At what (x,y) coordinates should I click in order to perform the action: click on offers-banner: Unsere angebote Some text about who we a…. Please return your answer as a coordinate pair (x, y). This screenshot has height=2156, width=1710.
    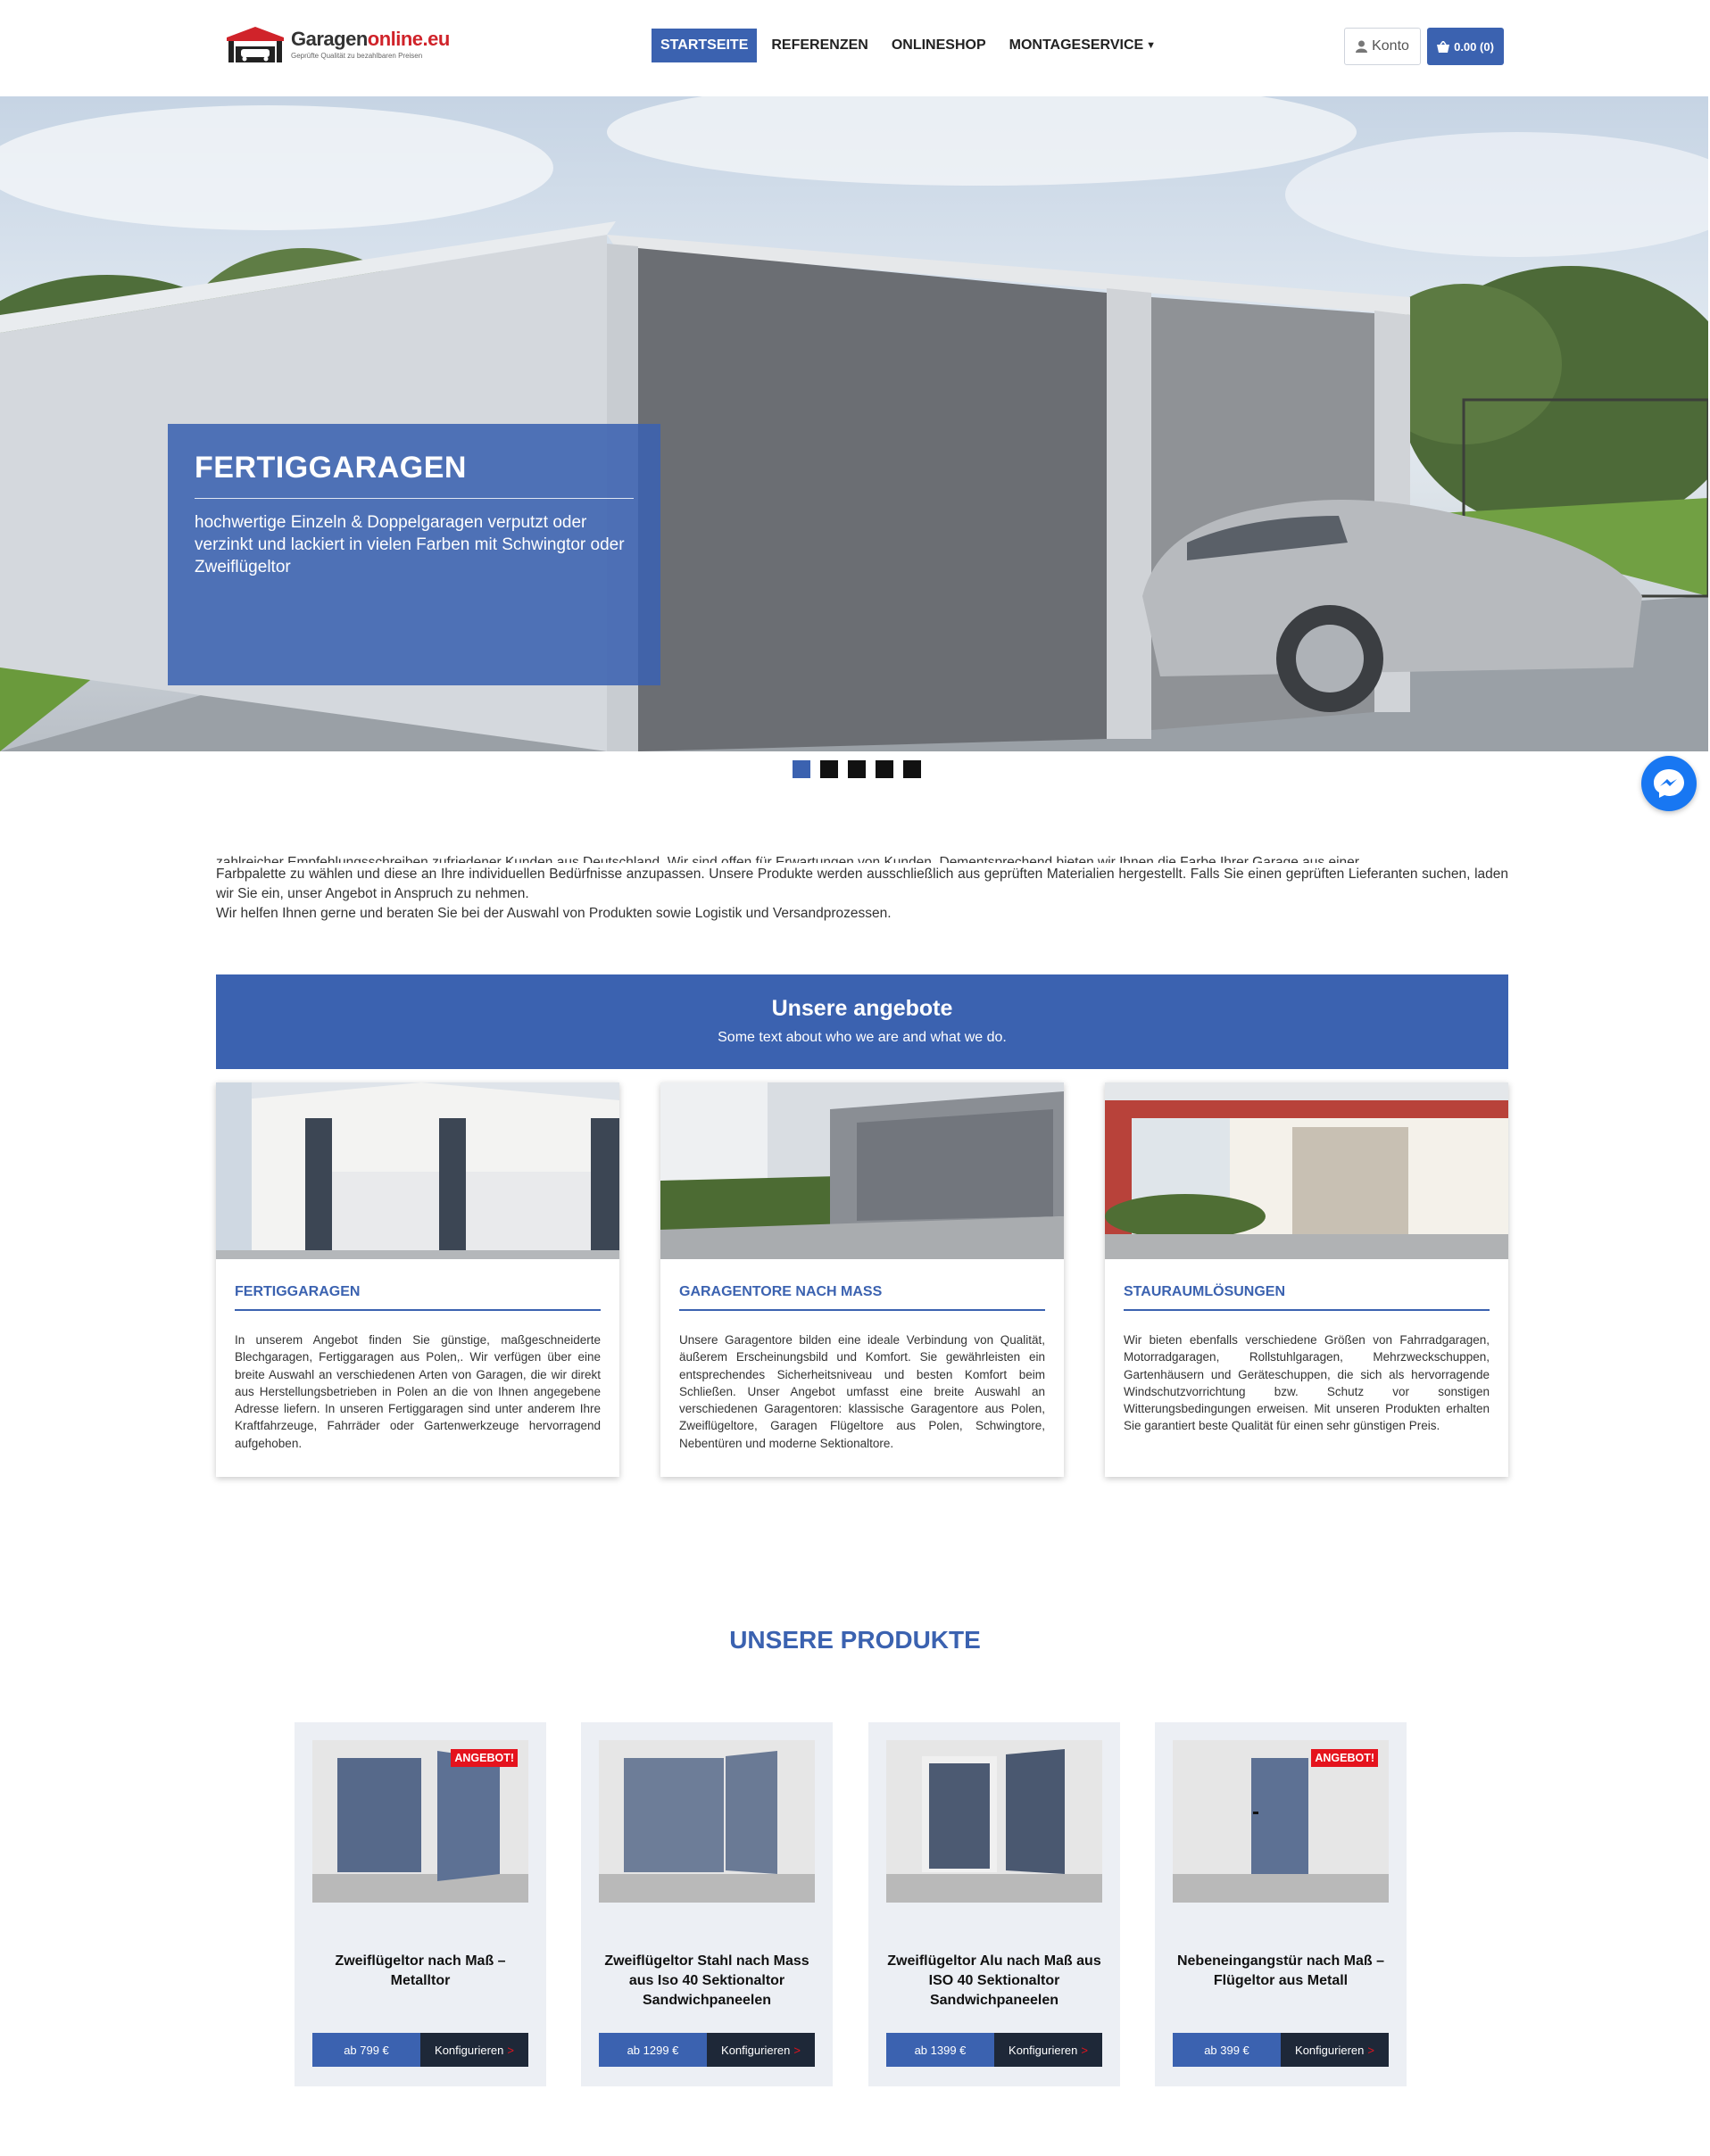
    Looking at the image, I should click on (862, 1021).